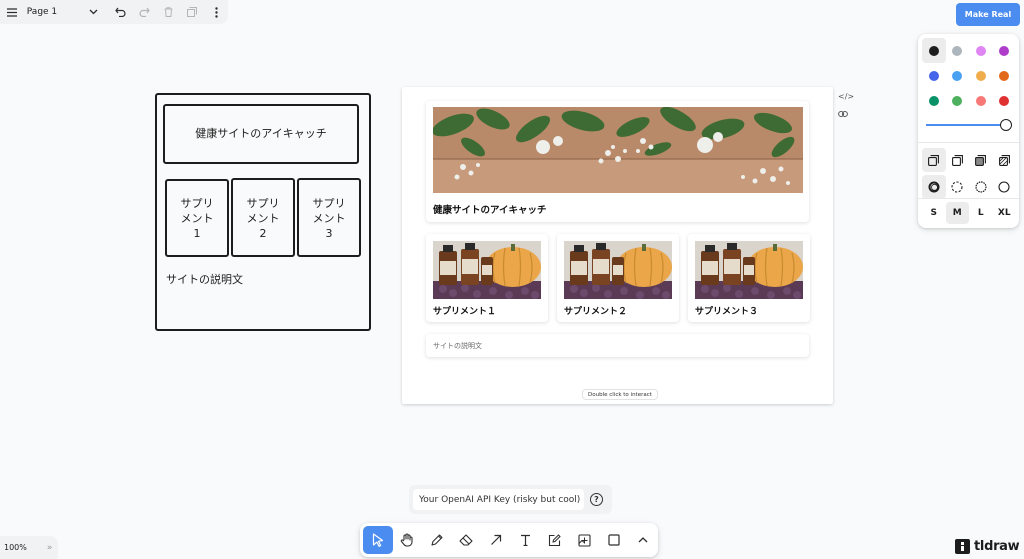 The image size is (1024, 559). I want to click on text-tool-icon, so click(526, 540).